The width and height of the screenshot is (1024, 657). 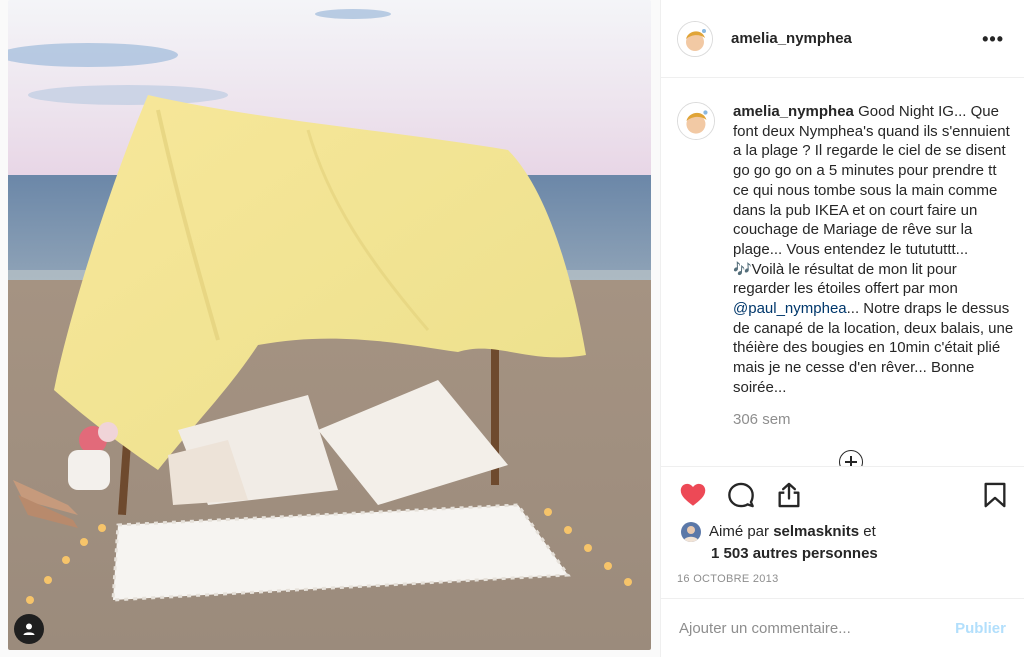 I want to click on liked-by-suffix: et, so click(x=867, y=531).